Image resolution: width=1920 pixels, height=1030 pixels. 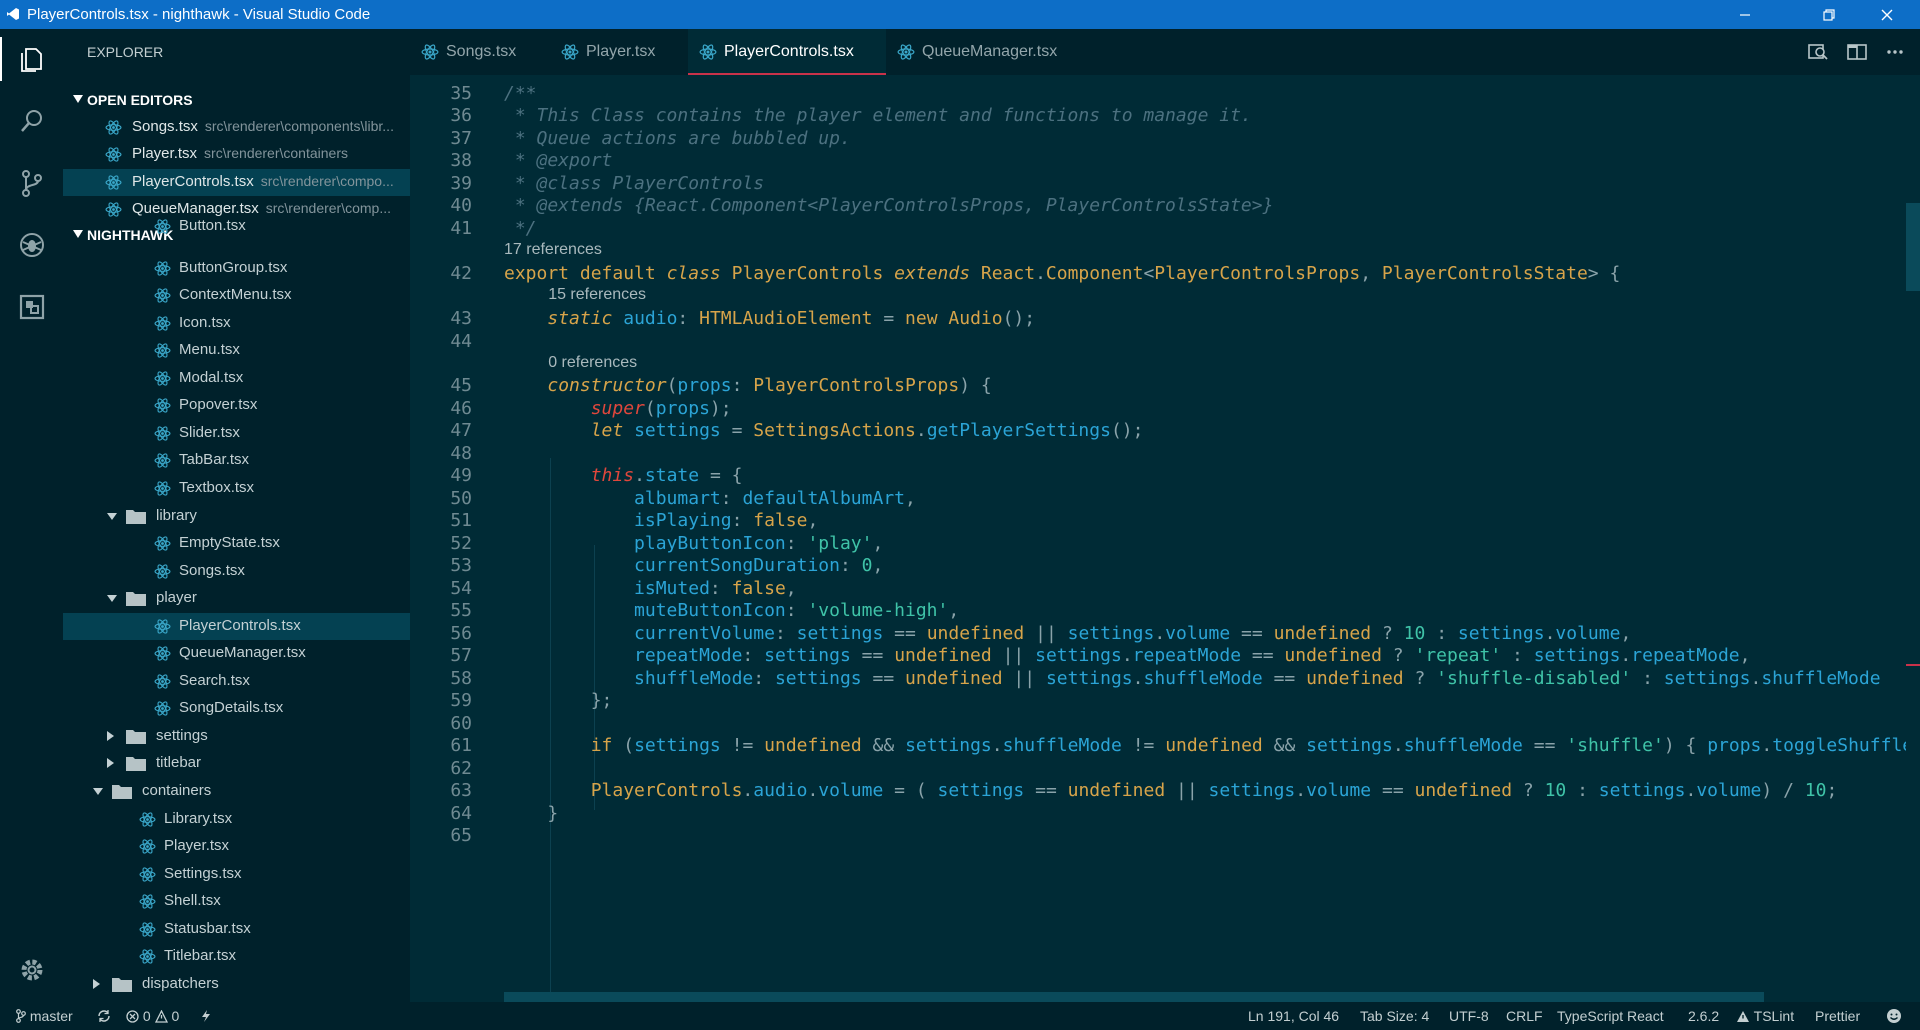 I want to click on open-editors-section: OPEN EDITORS, so click(x=236, y=100).